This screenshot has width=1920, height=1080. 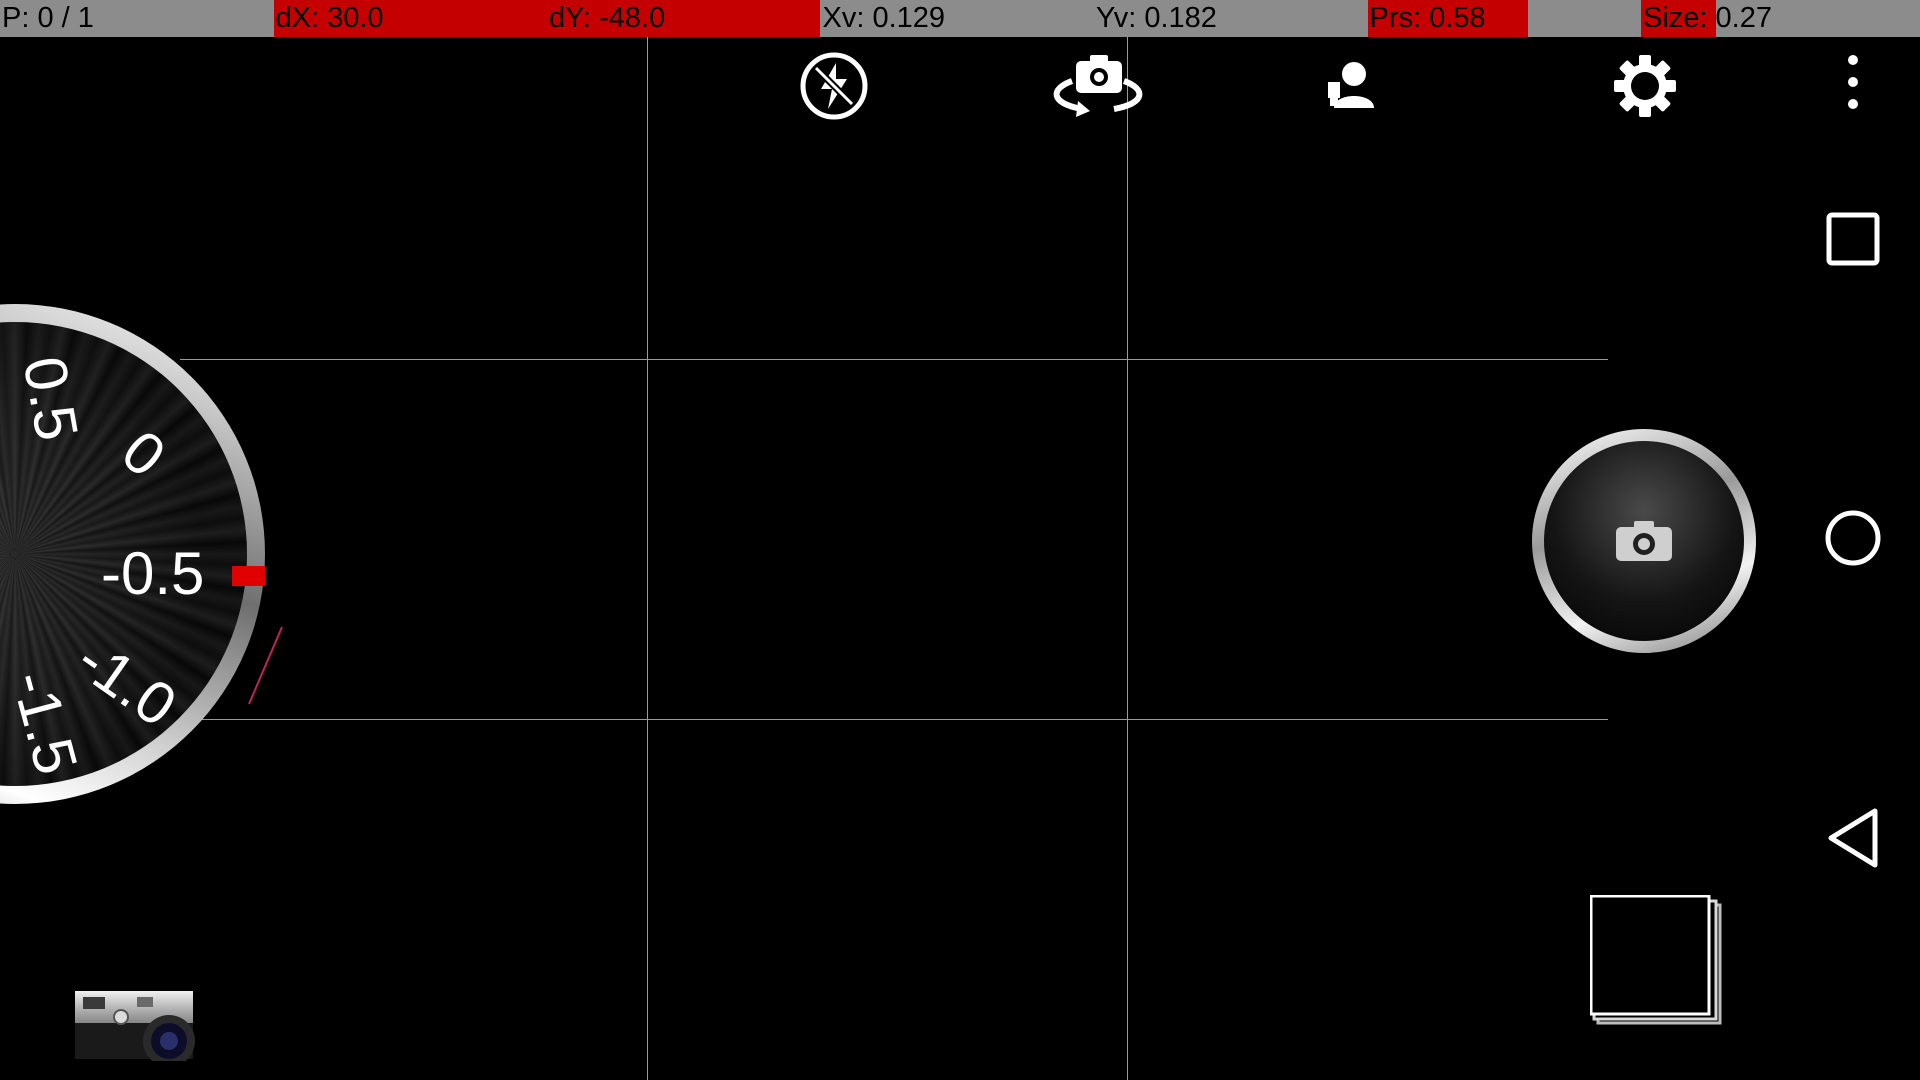 I want to click on debug-cell-pressure: Prs: 0.58, so click(x=1504, y=18).